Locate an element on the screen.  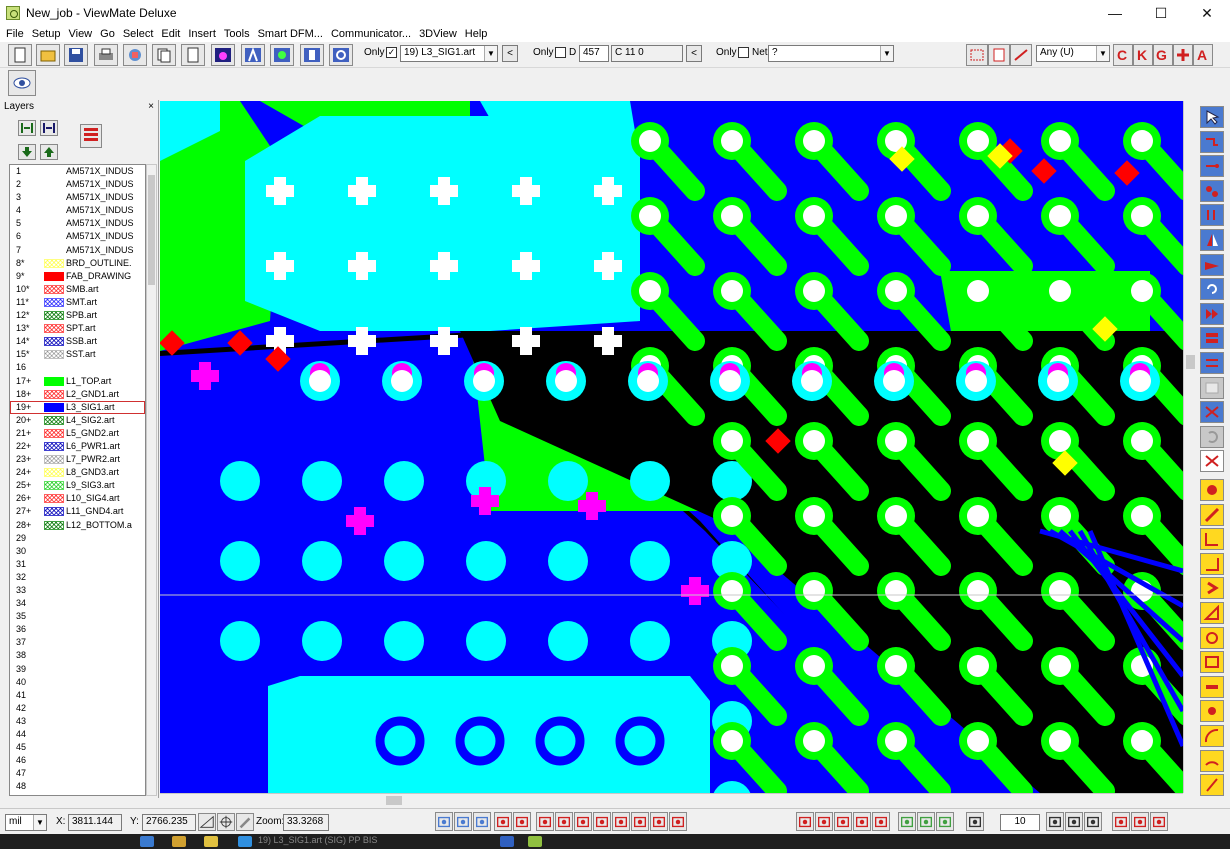
menu-view: View is located at coordinates (80, 34).